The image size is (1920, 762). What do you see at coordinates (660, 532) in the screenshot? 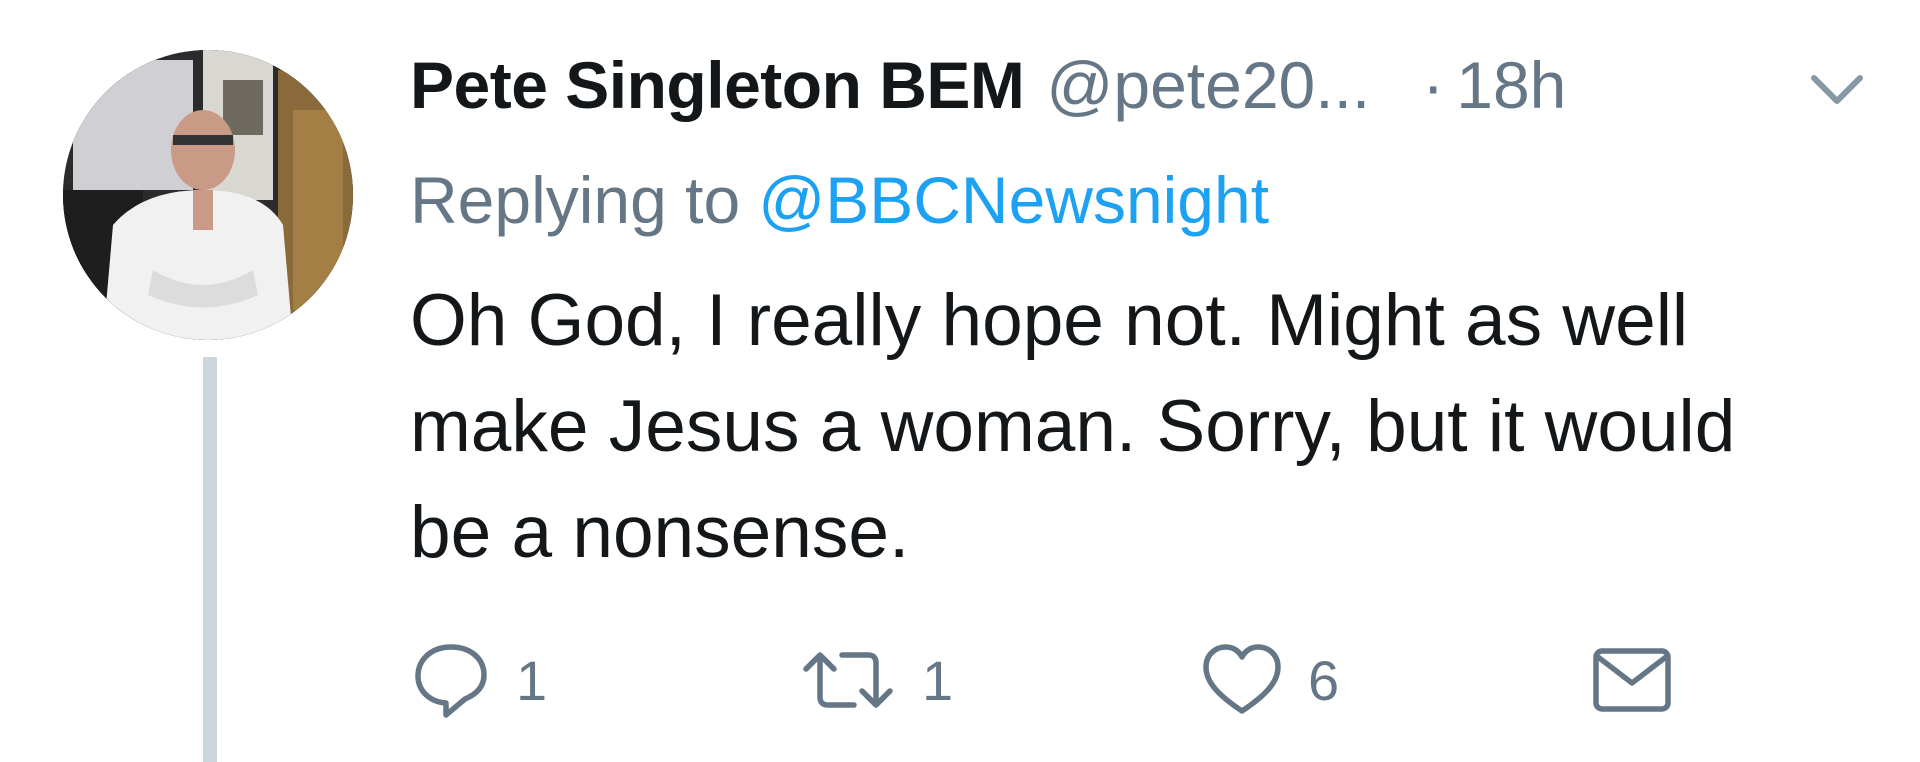
I see `tweet-text-line: be a nonsense.` at bounding box center [660, 532].